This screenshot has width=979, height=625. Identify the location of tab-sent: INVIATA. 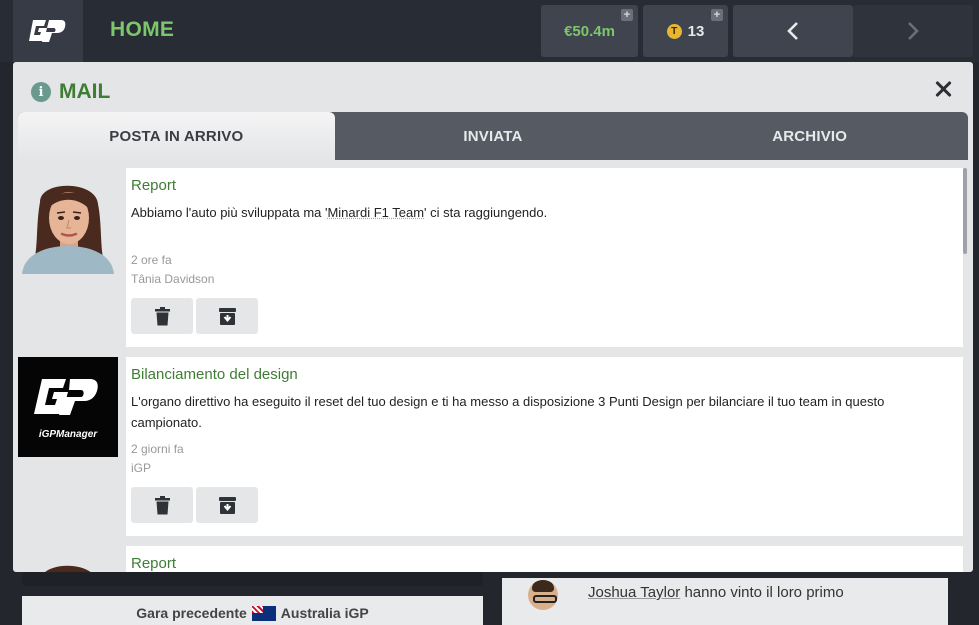
(493, 136).